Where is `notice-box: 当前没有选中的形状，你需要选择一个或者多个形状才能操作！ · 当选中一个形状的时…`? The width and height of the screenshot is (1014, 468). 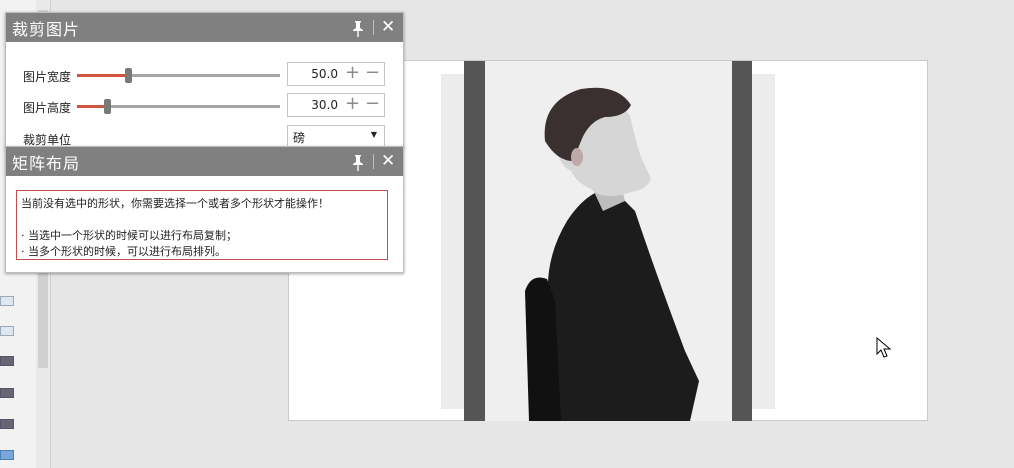
notice-box: 当前没有选中的形状，你需要选择一个或者多个形状才能操作！ · 当选中一个形状的时… is located at coordinates (202, 225).